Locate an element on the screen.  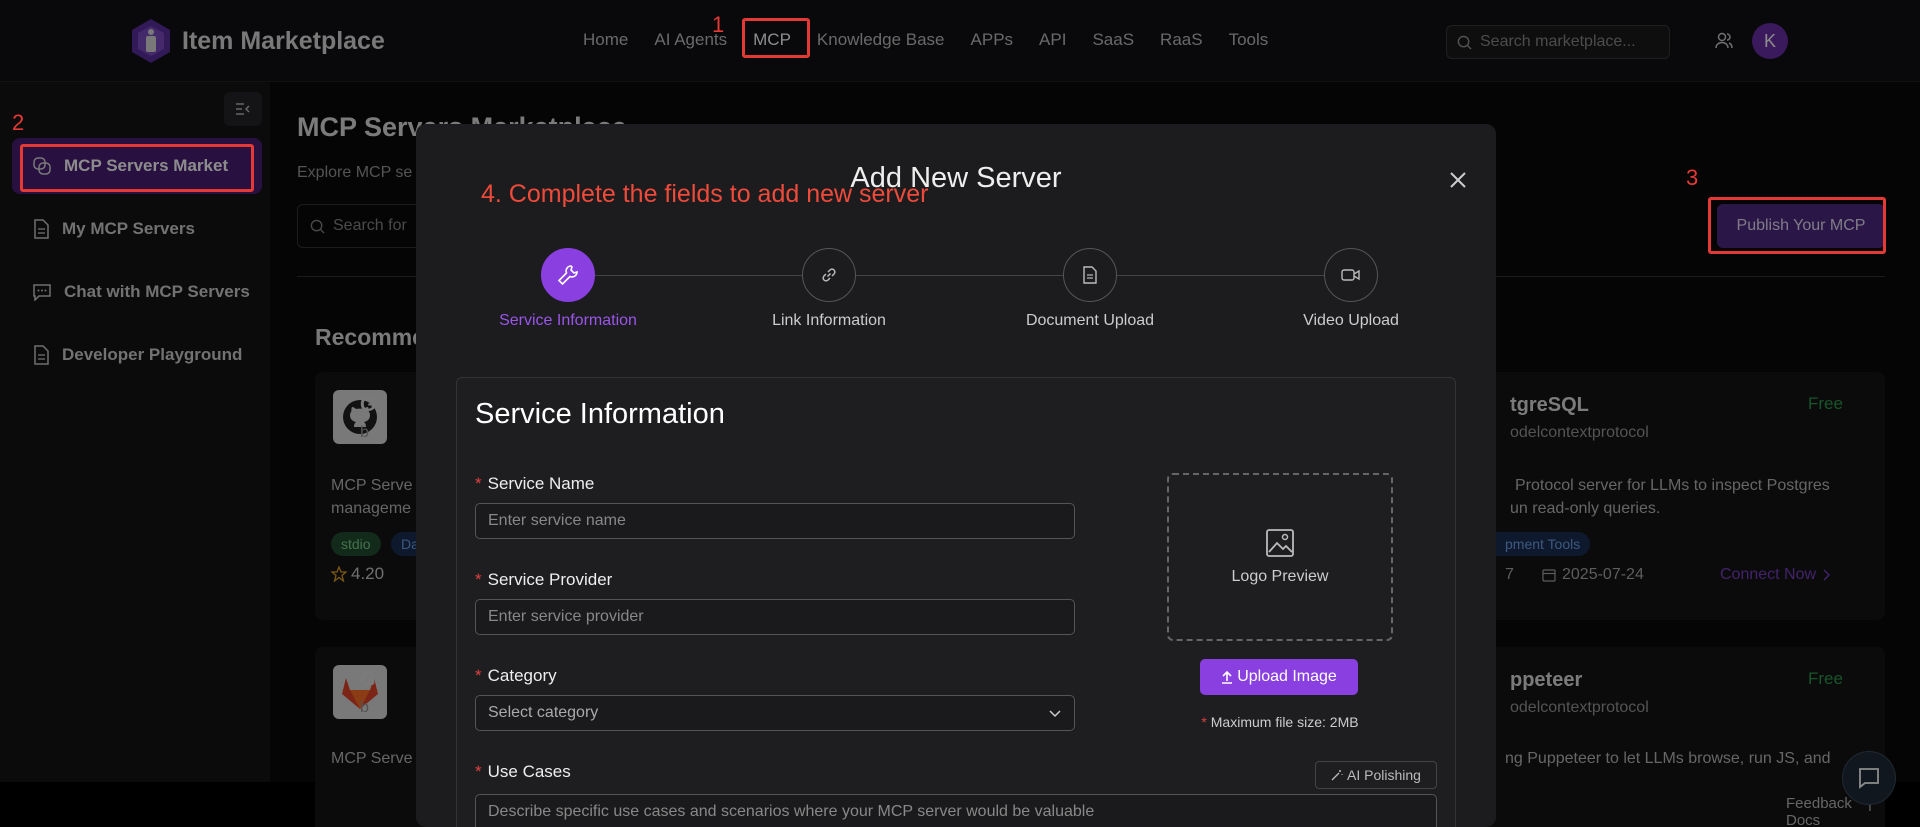
link-icon is located at coordinates (829, 275).